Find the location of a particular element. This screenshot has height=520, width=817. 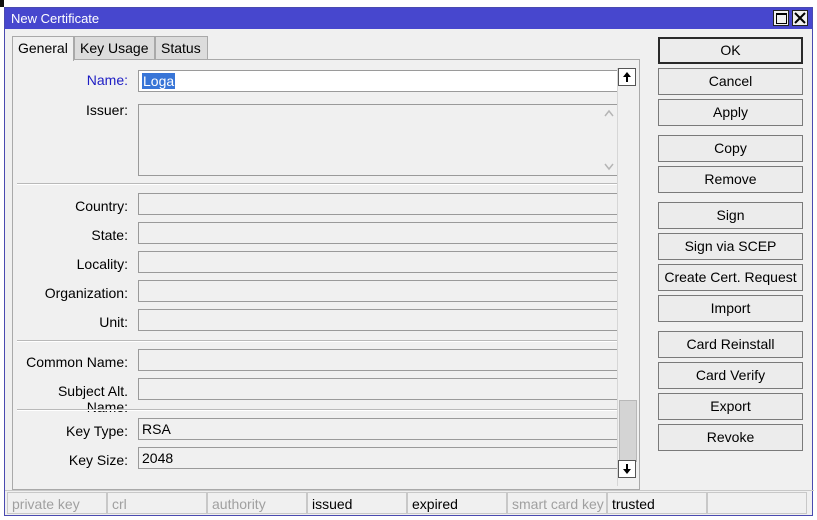

issuer-textarea is located at coordinates (379, 140).